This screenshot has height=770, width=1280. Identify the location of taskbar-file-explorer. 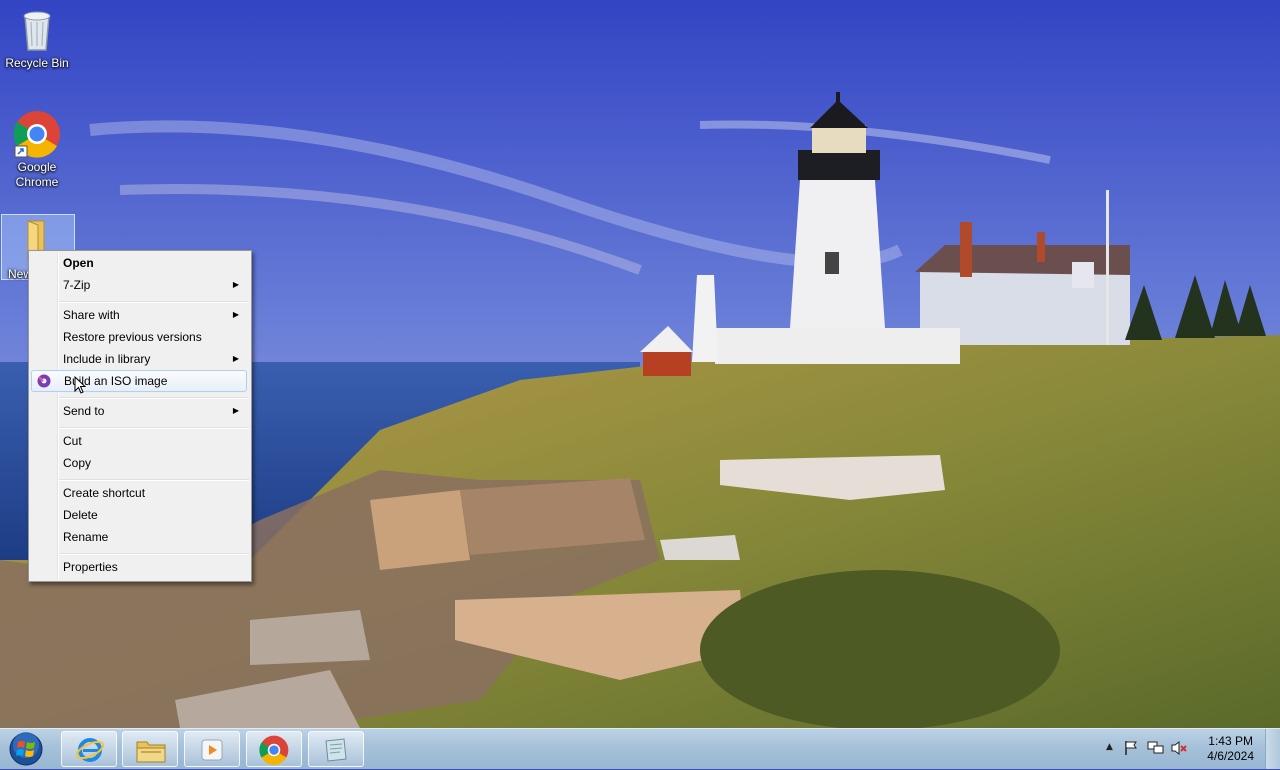
(150, 749).